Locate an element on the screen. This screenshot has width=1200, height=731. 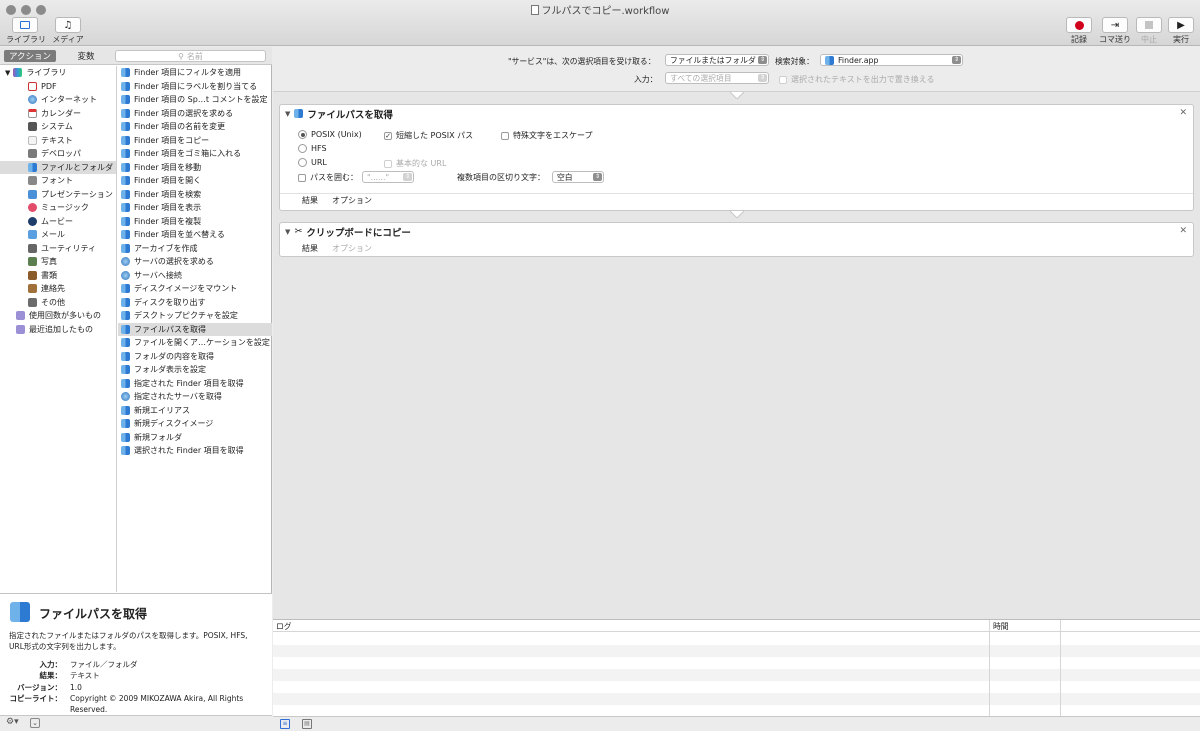
action-item: 指定されたサーバを取得 is located at coordinates (195, 397).